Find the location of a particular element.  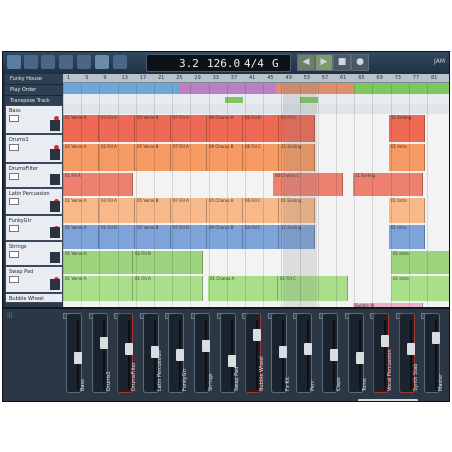

menu-icon is located at coordinates (14, 62).